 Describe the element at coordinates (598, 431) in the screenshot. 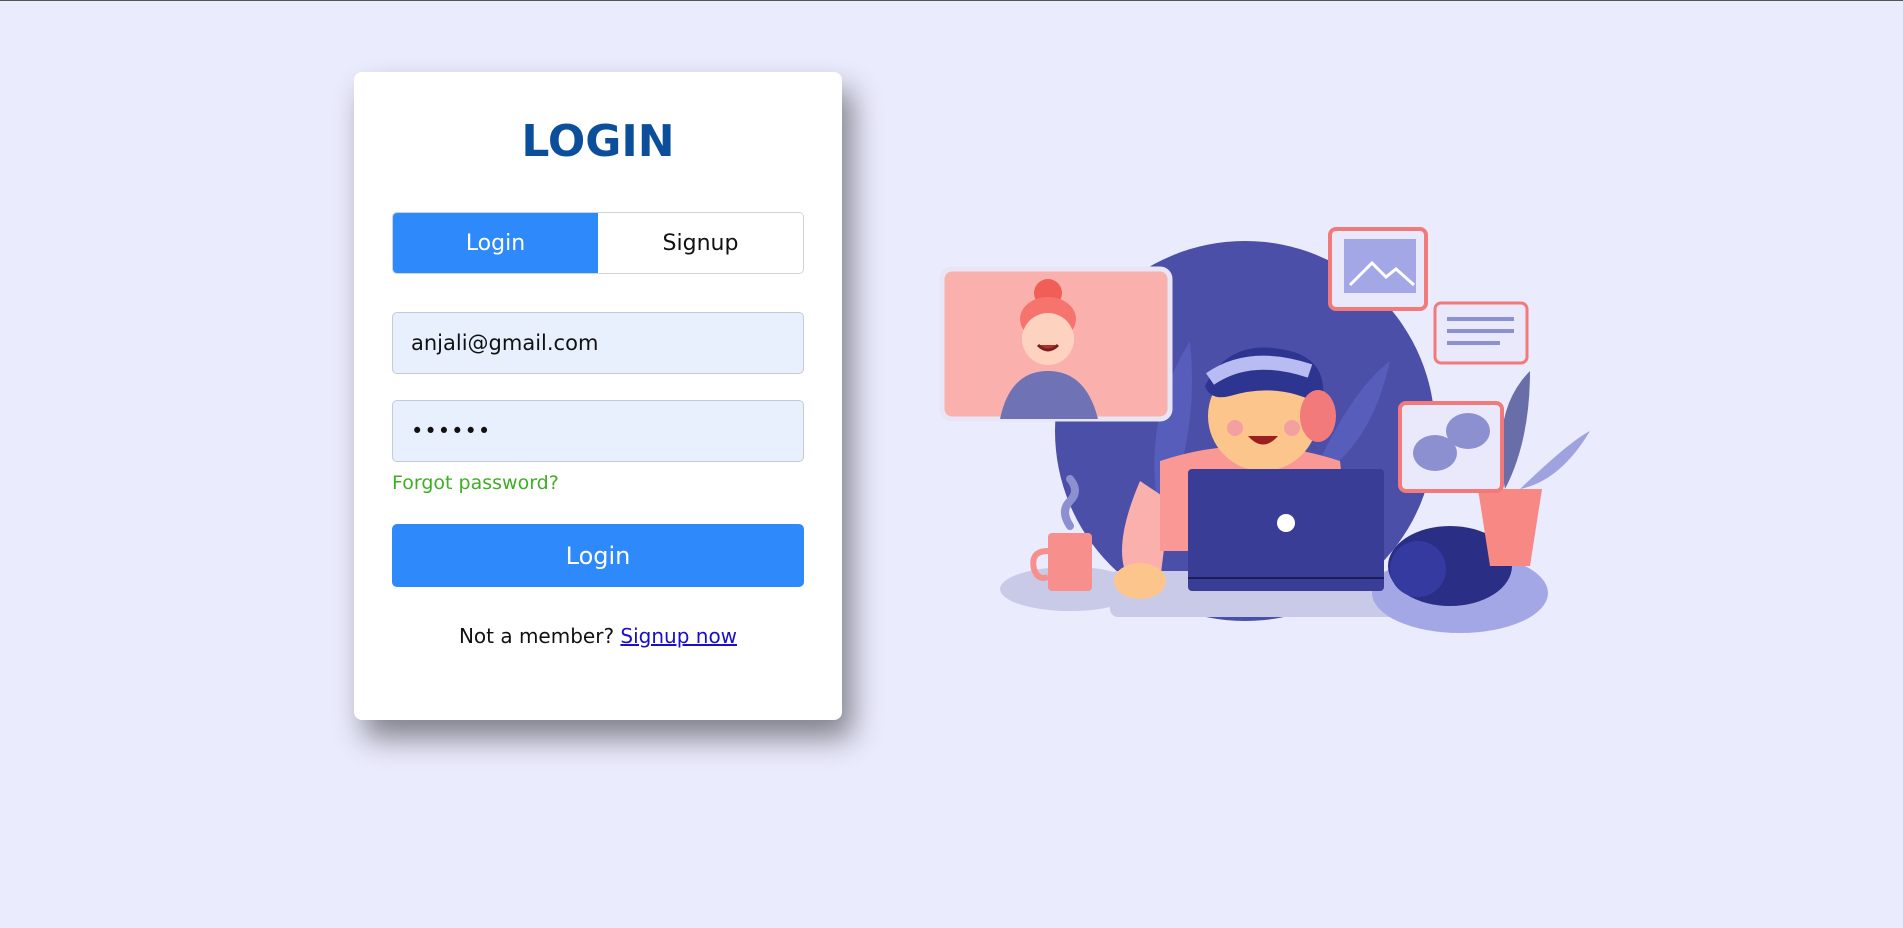

I see `password-field` at that location.